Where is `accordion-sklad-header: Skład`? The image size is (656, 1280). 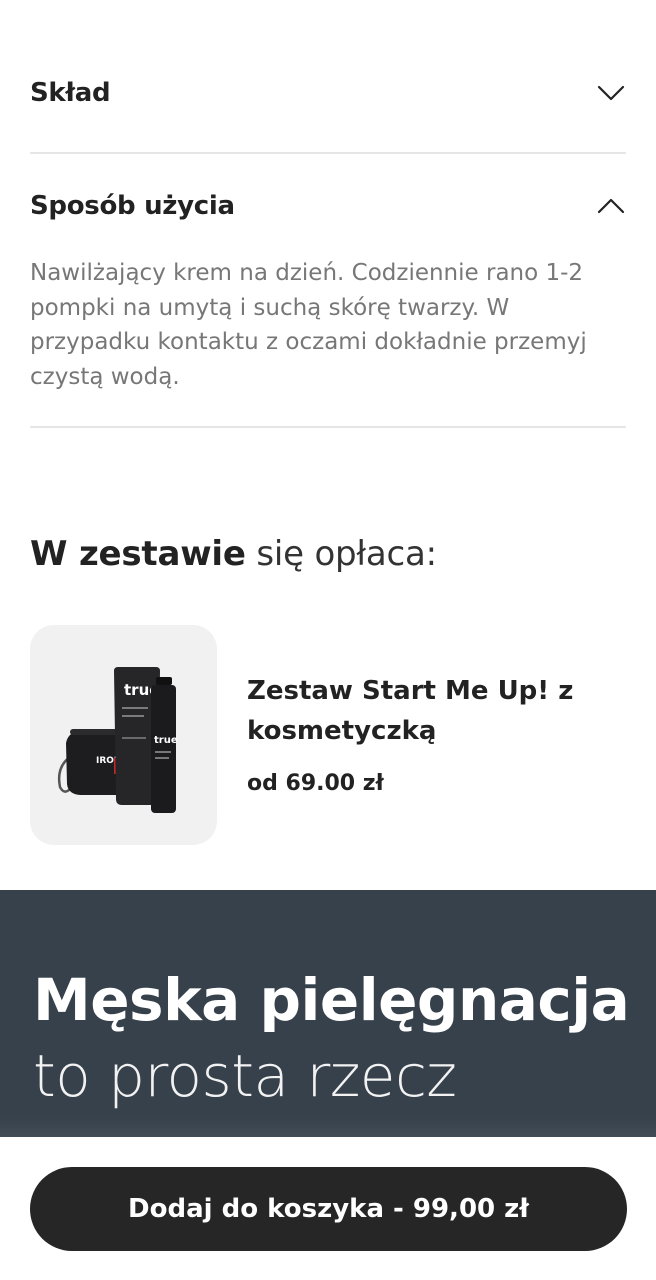
accordion-sklad-header: Skład is located at coordinates (328, 93).